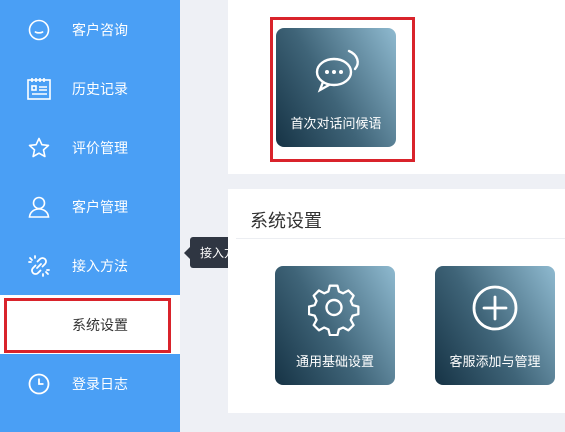 The image size is (565, 432). Describe the element at coordinates (100, 384) in the screenshot. I see `sidebar-item-label: 登录日志` at that location.